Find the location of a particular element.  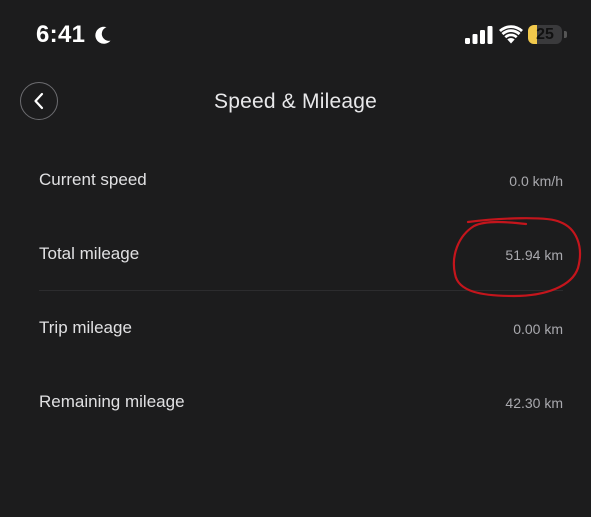

trip-mileage-label: Trip mileage is located at coordinates (85, 327).